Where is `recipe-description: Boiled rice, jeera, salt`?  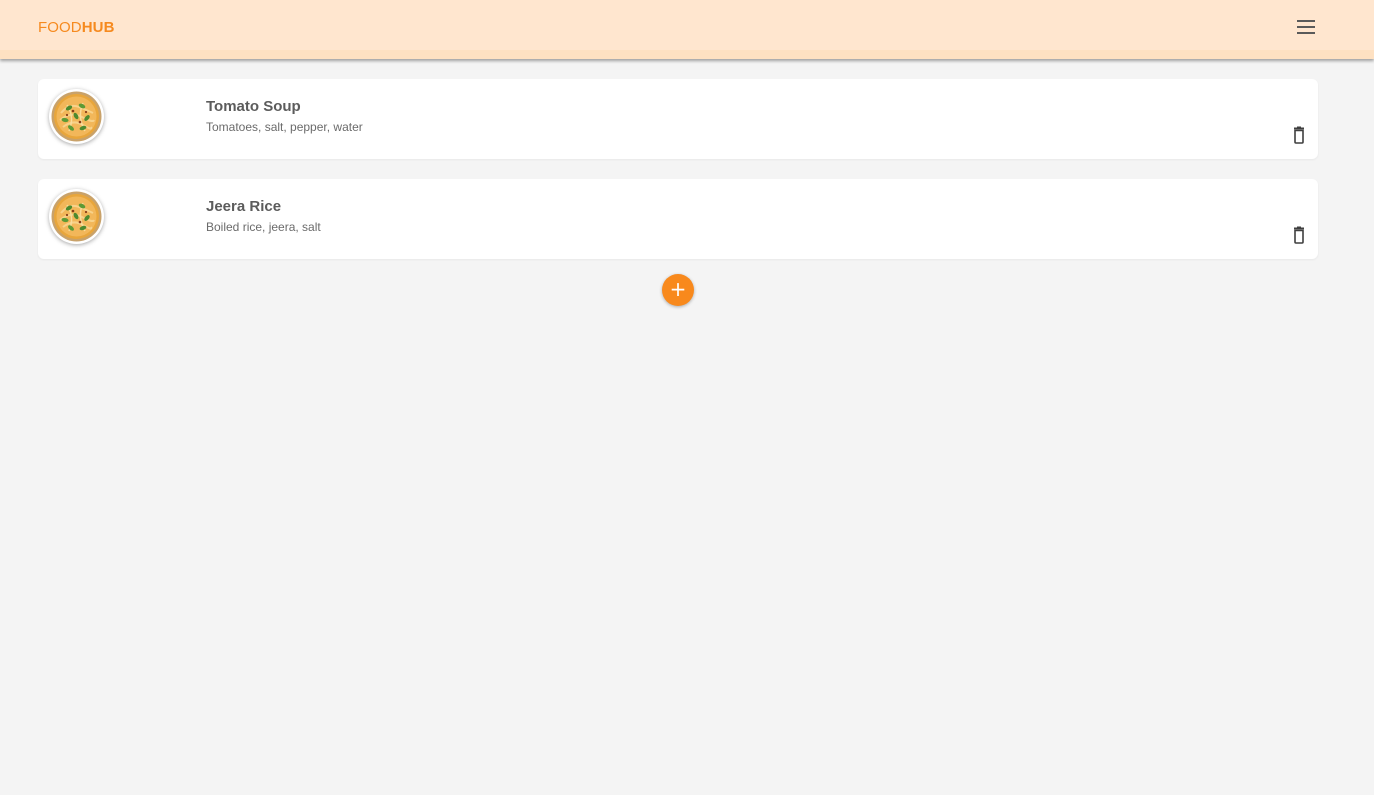 recipe-description: Boiled rice, jeera, salt is located at coordinates (263, 227).